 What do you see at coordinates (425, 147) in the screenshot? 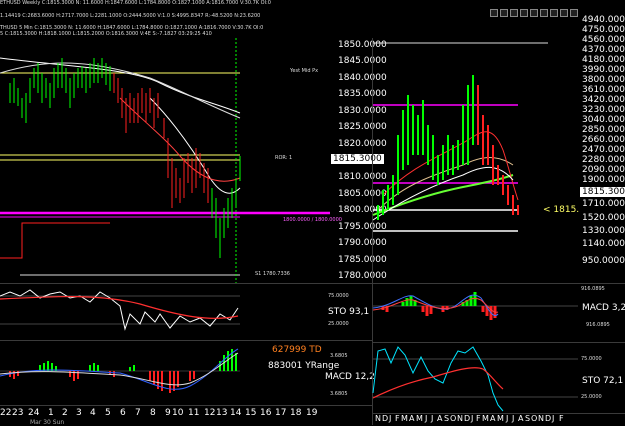
I see `right-candles-green` at bounding box center [425, 147].